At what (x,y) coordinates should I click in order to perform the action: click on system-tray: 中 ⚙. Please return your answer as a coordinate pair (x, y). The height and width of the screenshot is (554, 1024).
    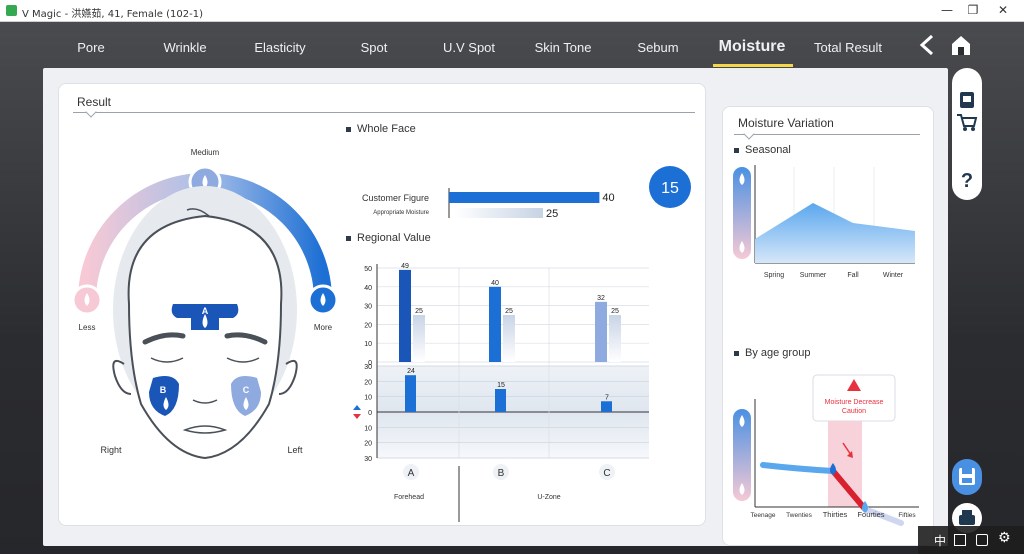
    Looking at the image, I should click on (971, 540).